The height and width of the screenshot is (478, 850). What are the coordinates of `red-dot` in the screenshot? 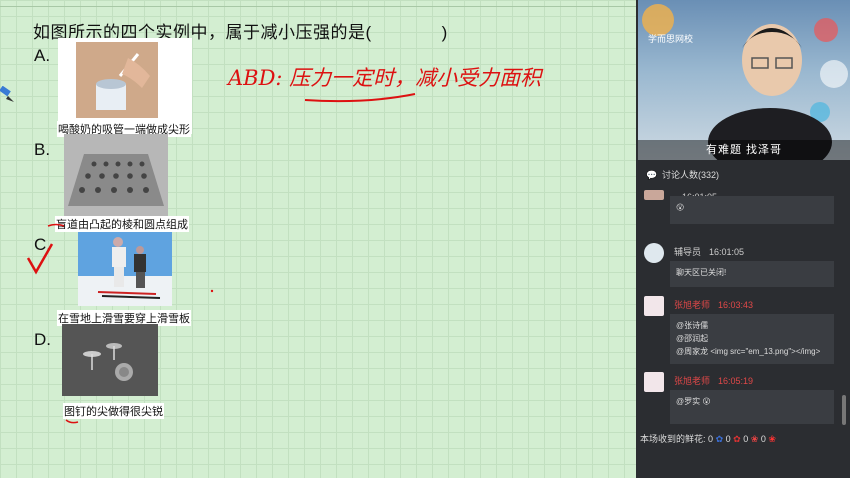 It's located at (212, 291).